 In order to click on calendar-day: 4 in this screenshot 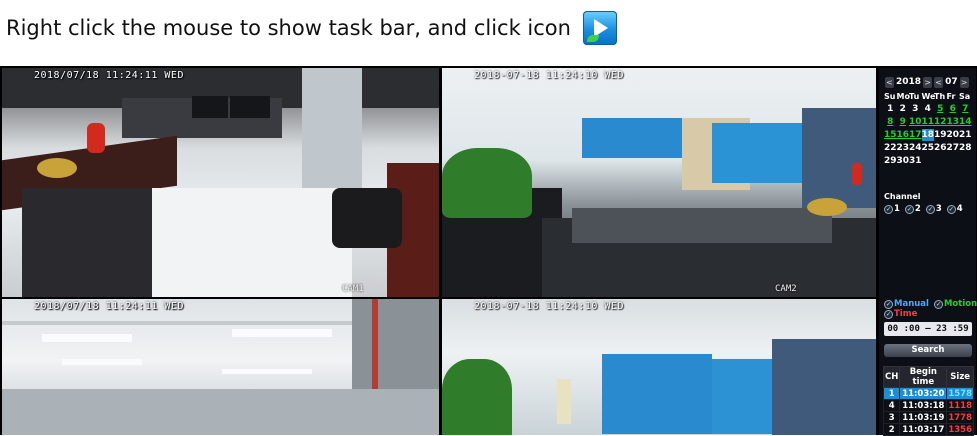, I will do `click(928, 109)`.